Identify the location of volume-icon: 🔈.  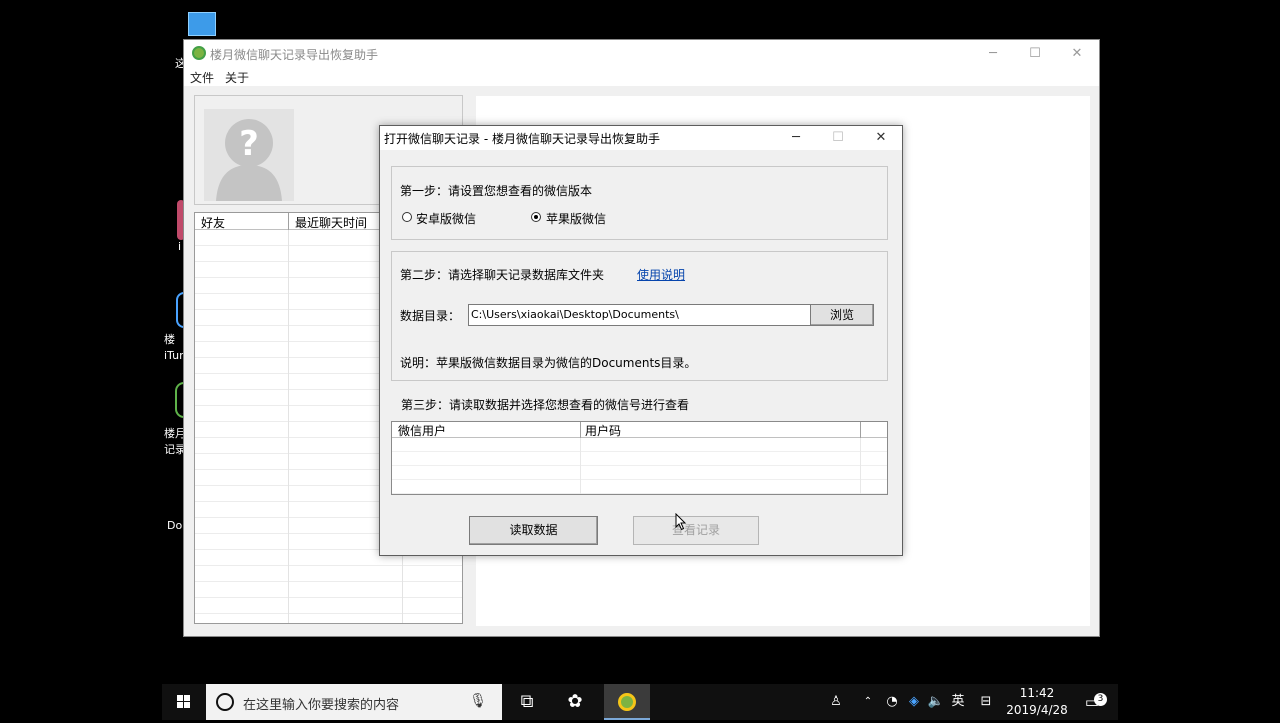
(936, 702).